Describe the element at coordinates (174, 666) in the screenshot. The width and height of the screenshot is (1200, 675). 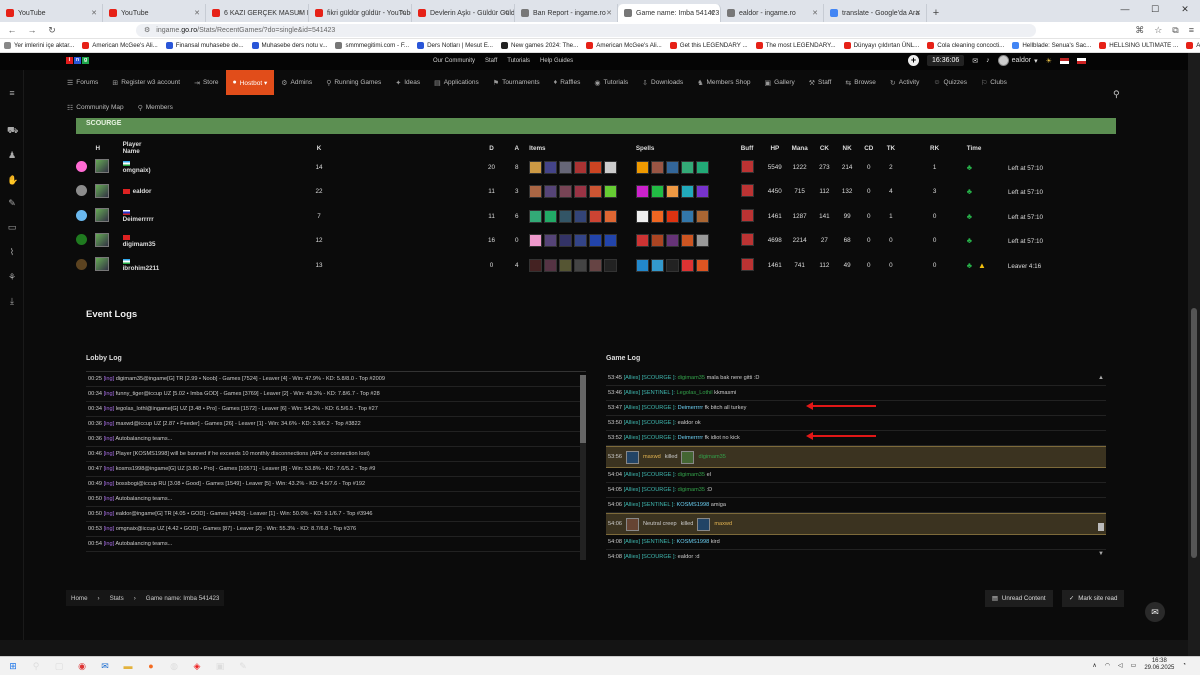
I see `app-icon: ◍` at that location.